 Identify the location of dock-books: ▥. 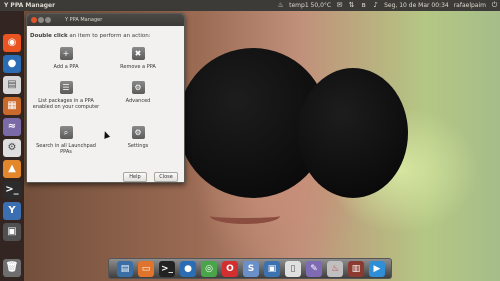
(356, 269).